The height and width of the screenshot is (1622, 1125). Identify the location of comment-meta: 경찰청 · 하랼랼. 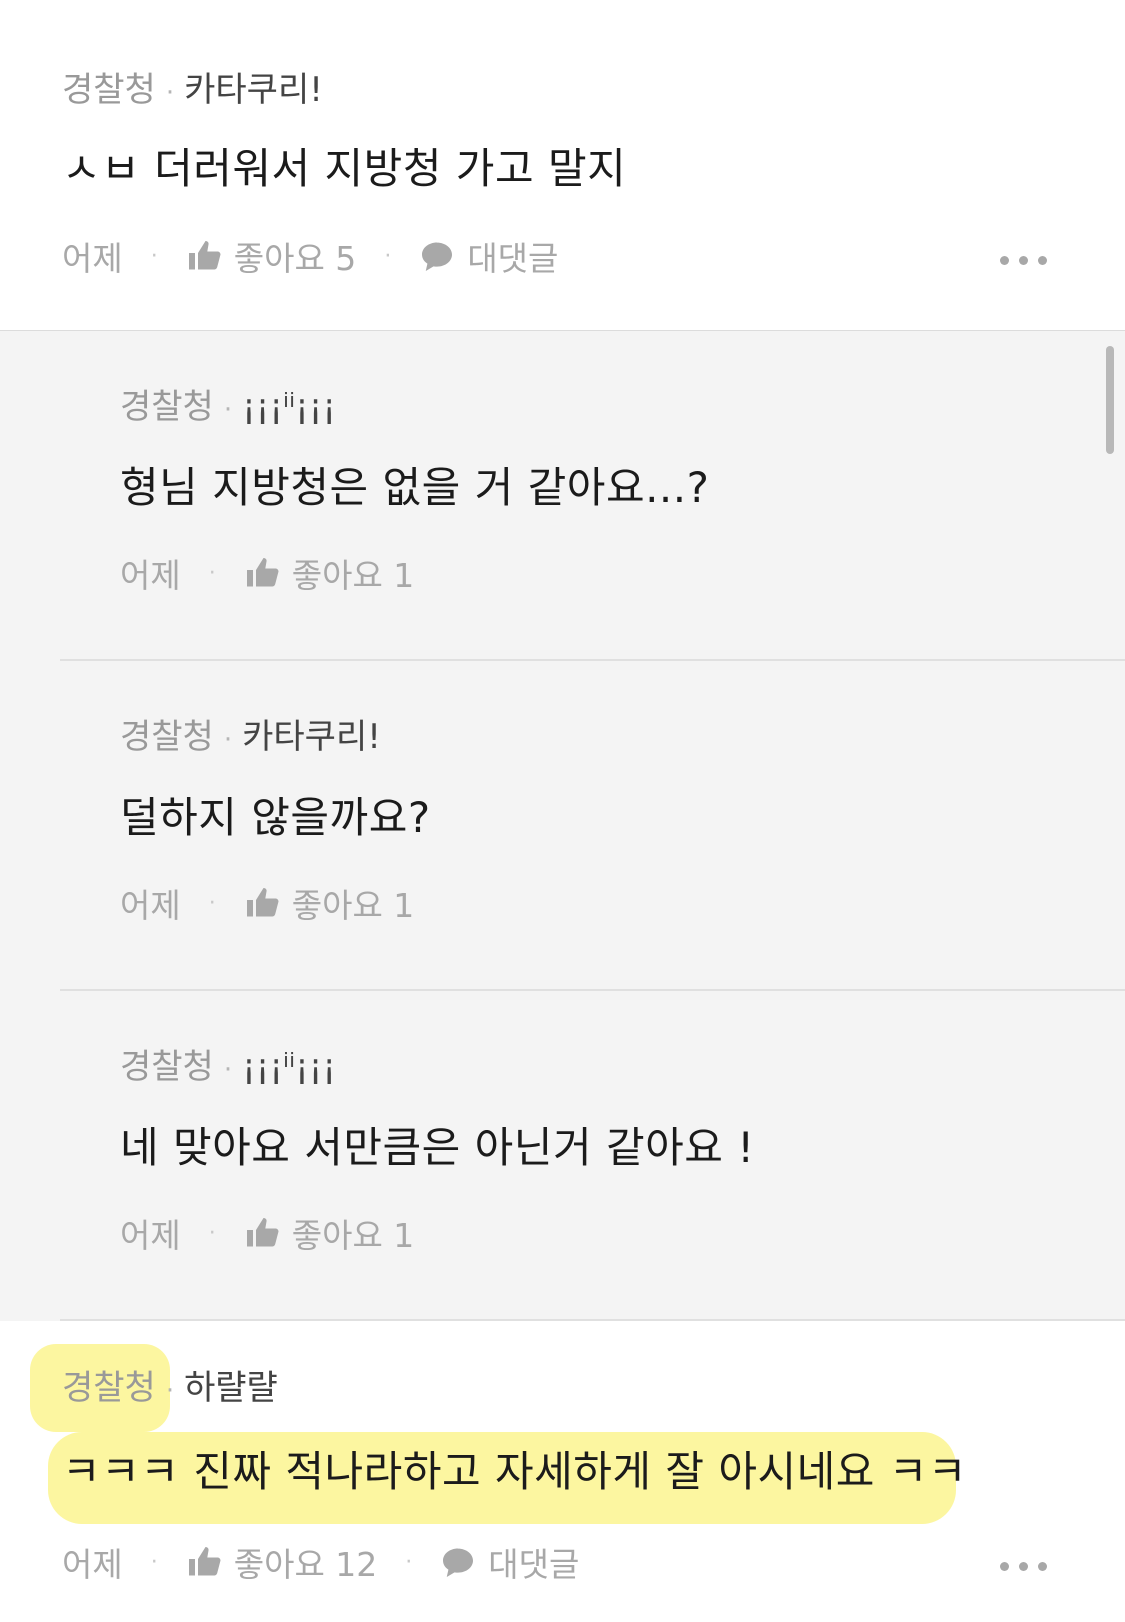
(170, 1384).